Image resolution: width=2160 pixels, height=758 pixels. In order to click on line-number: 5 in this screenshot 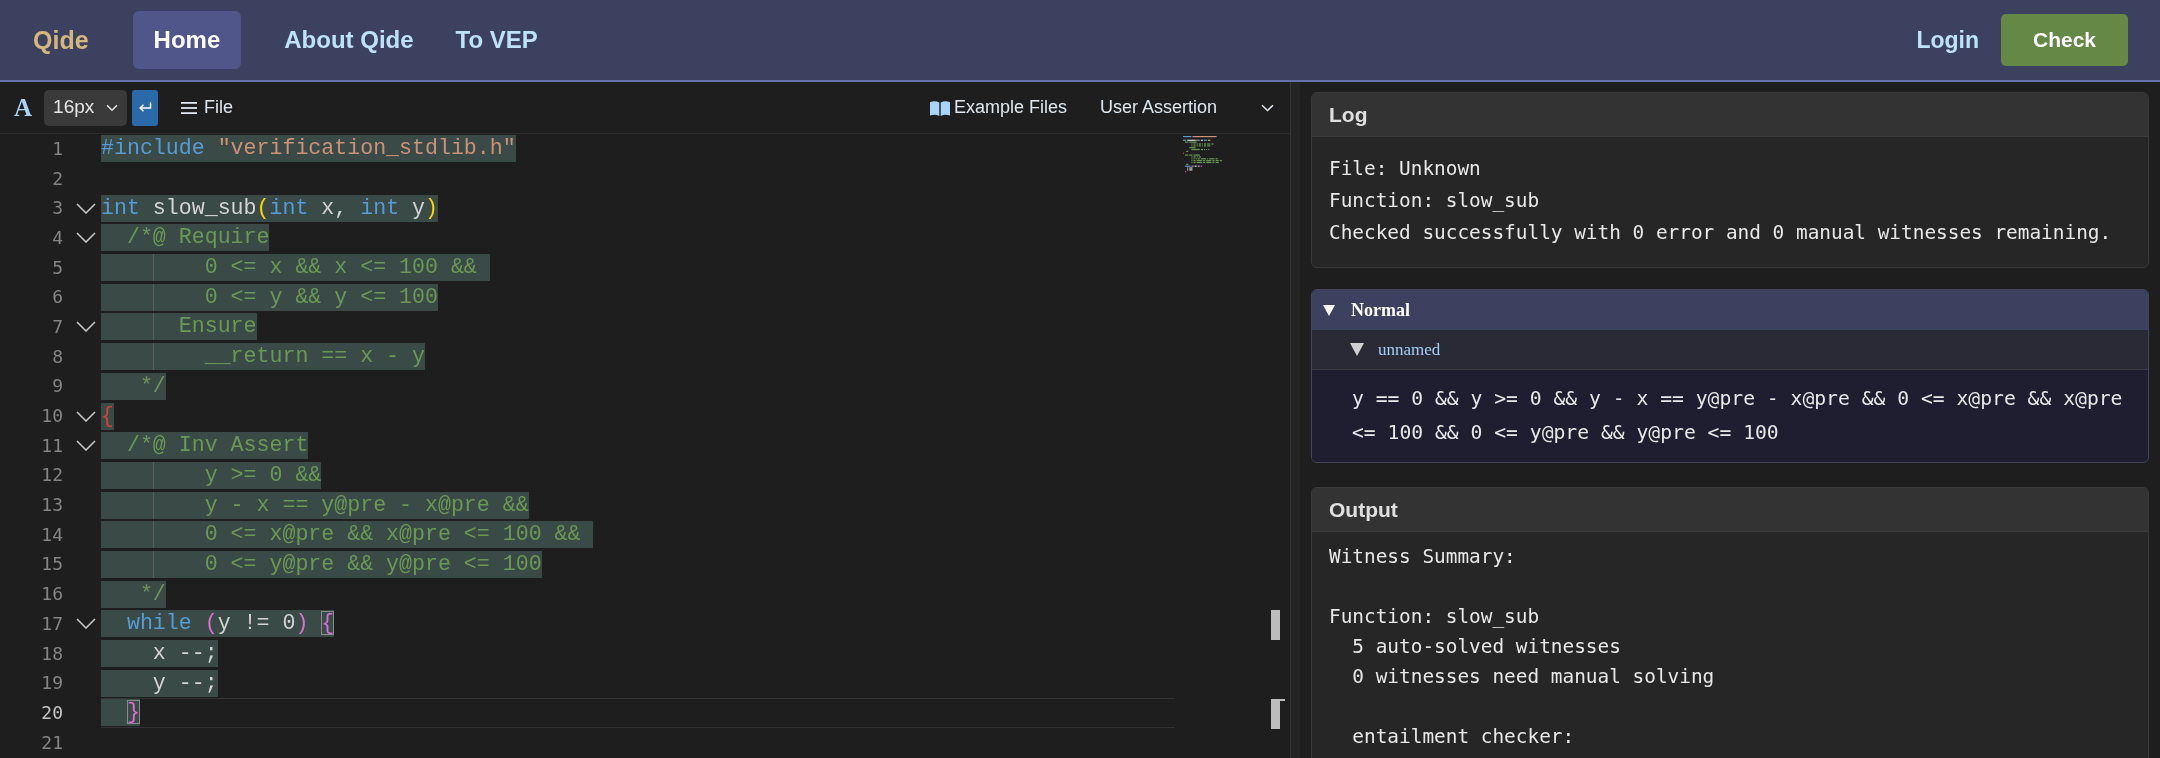, I will do `click(57, 267)`.